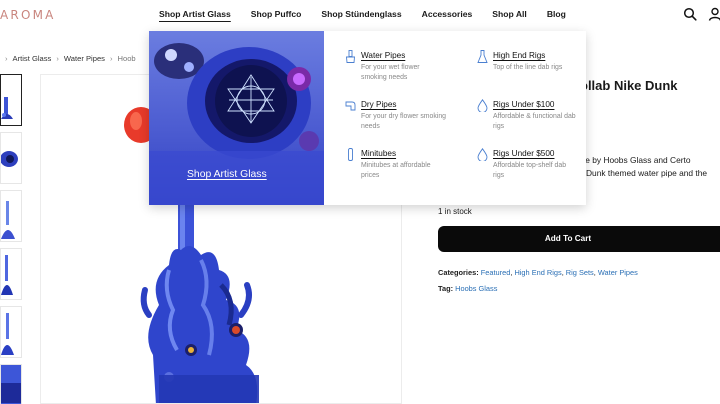 This screenshot has height=404, width=720. I want to click on menu-item-title: Rigs Under $100, so click(524, 104).